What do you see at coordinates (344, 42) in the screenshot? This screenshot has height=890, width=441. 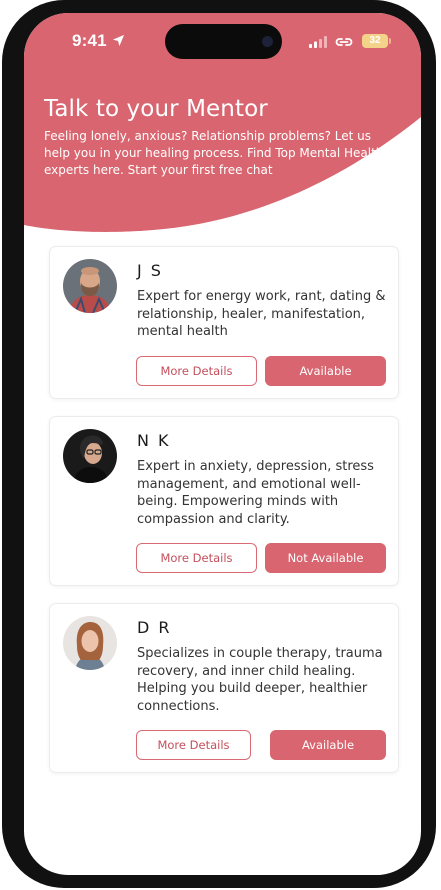 I see `link-icon` at bounding box center [344, 42].